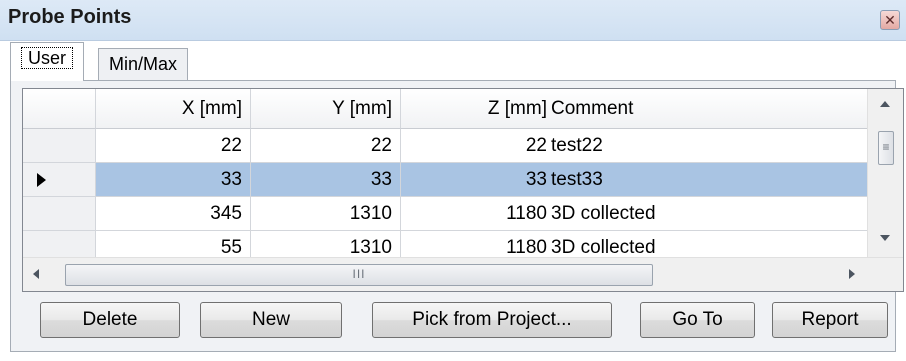  I want to click on table-row: 345 1310 1180 3D collected, so click(445, 214).